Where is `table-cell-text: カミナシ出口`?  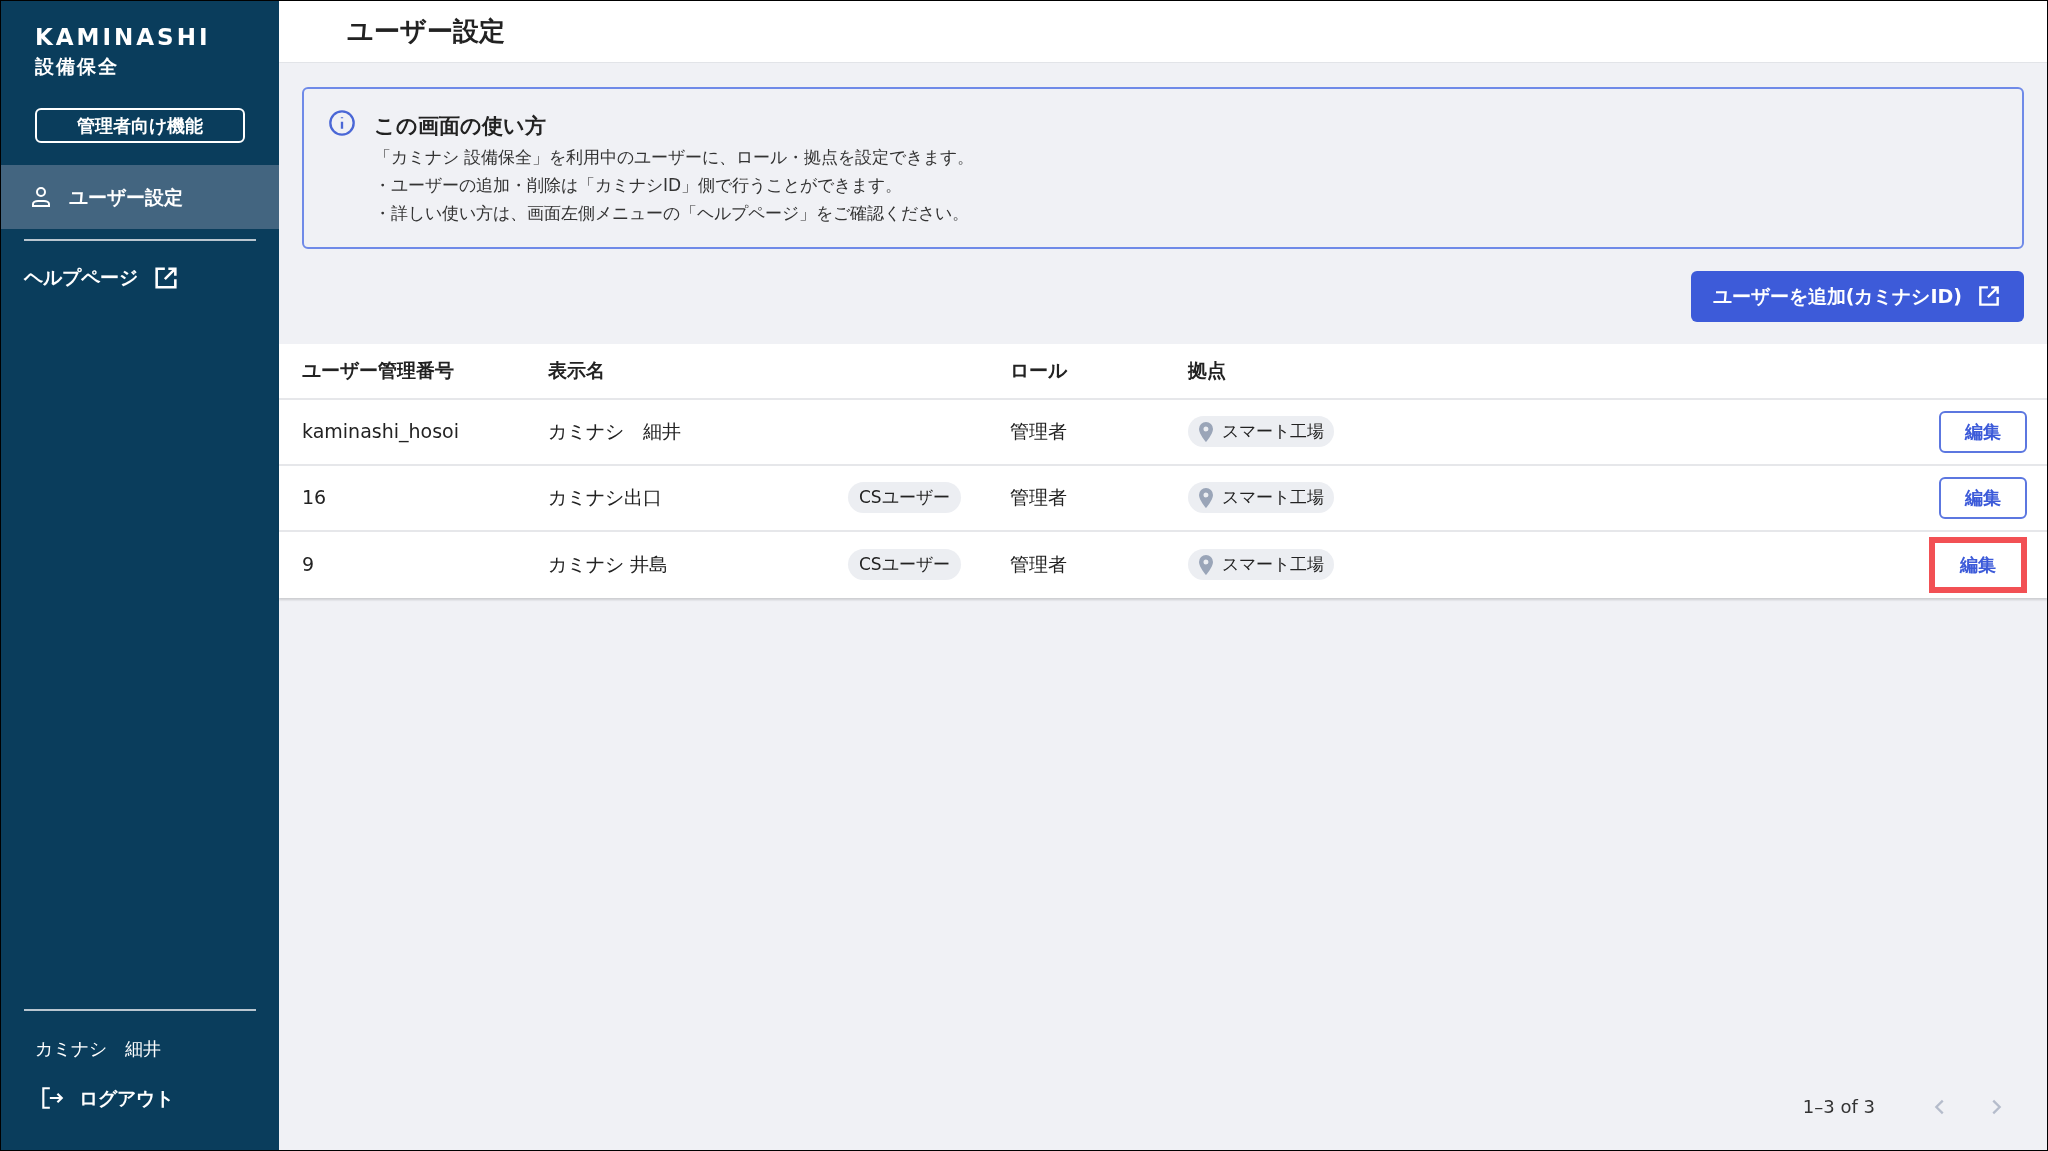
table-cell-text: カミナシ出口 is located at coordinates (605, 498).